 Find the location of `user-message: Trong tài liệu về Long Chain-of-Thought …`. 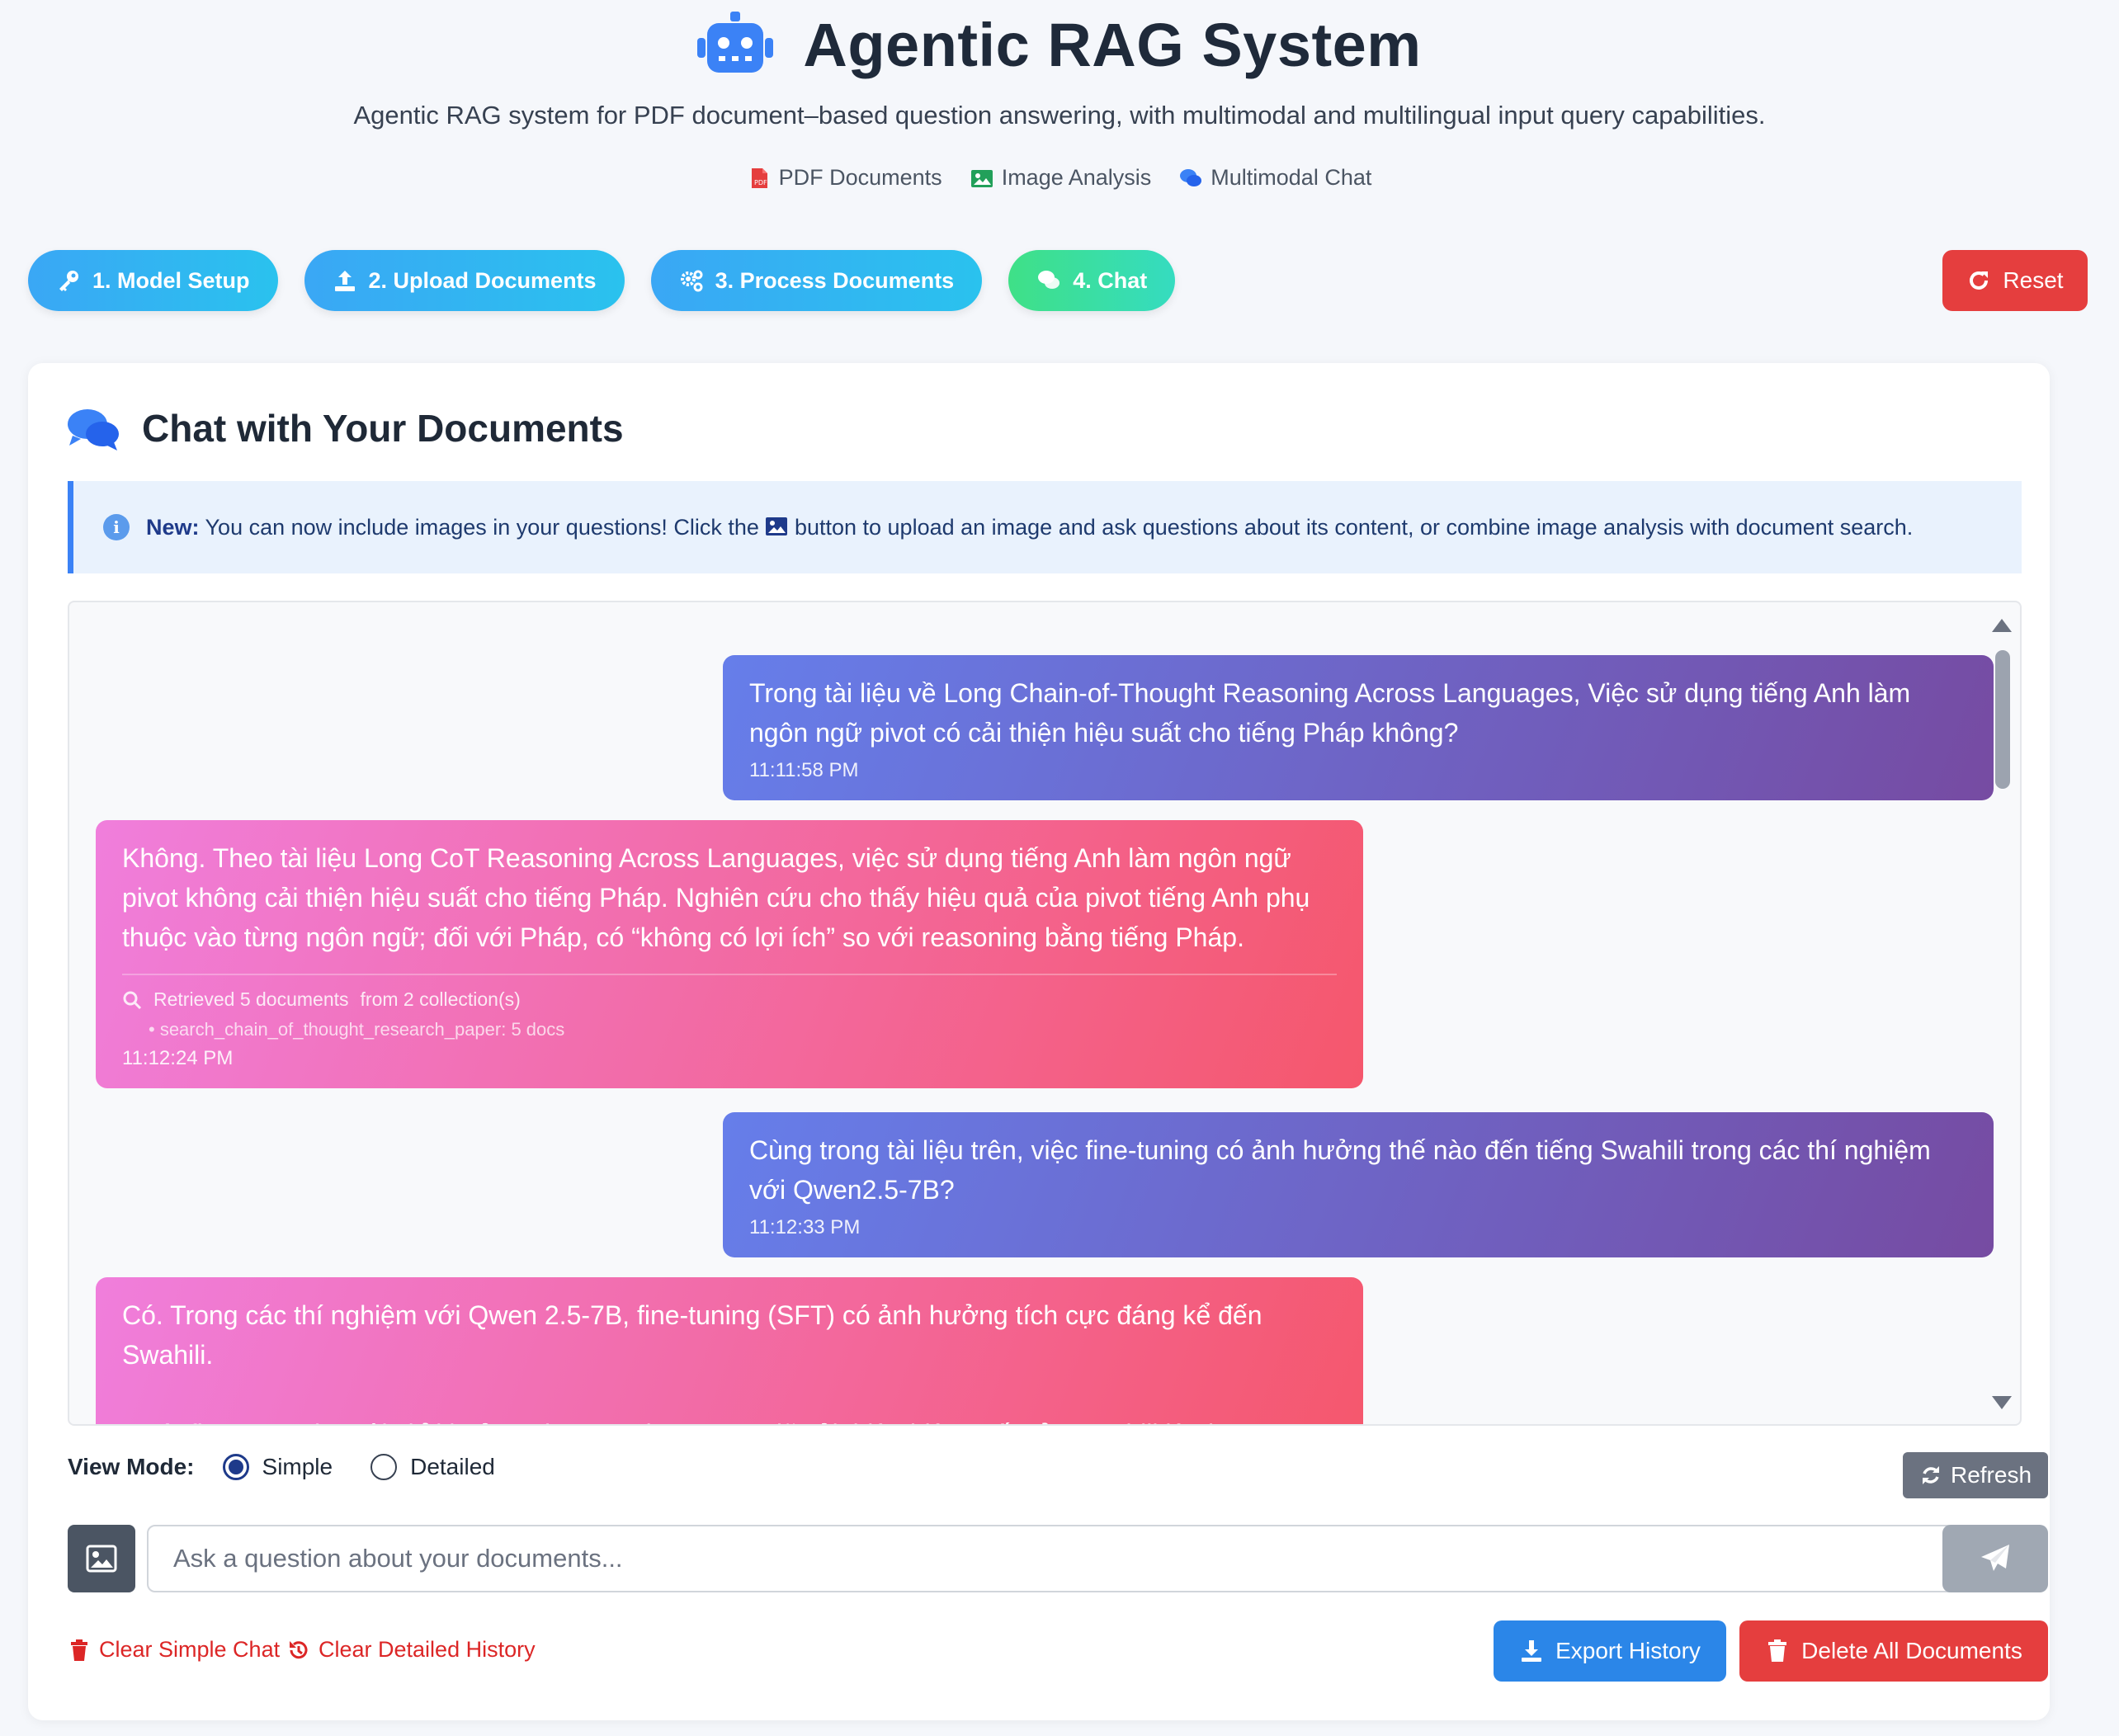

user-message: Trong tài liệu về Long Chain-of-Thought … is located at coordinates (1358, 727).